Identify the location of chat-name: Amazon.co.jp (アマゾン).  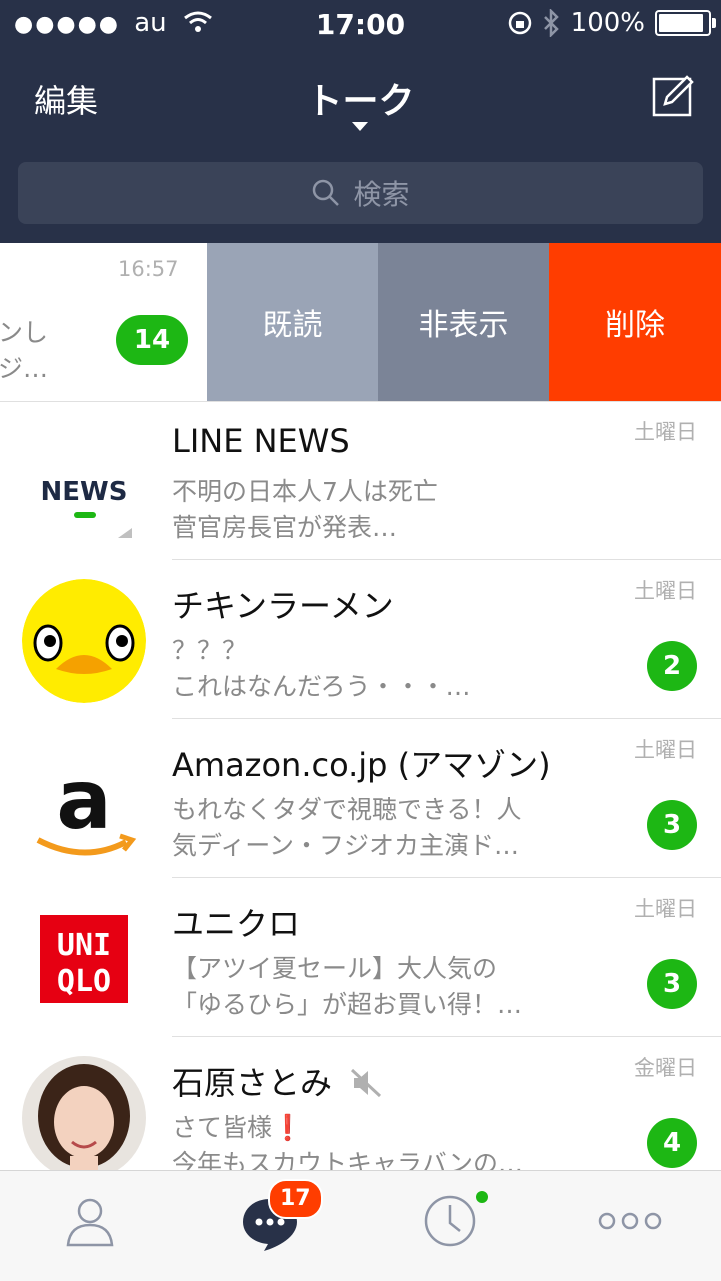
(361, 765).